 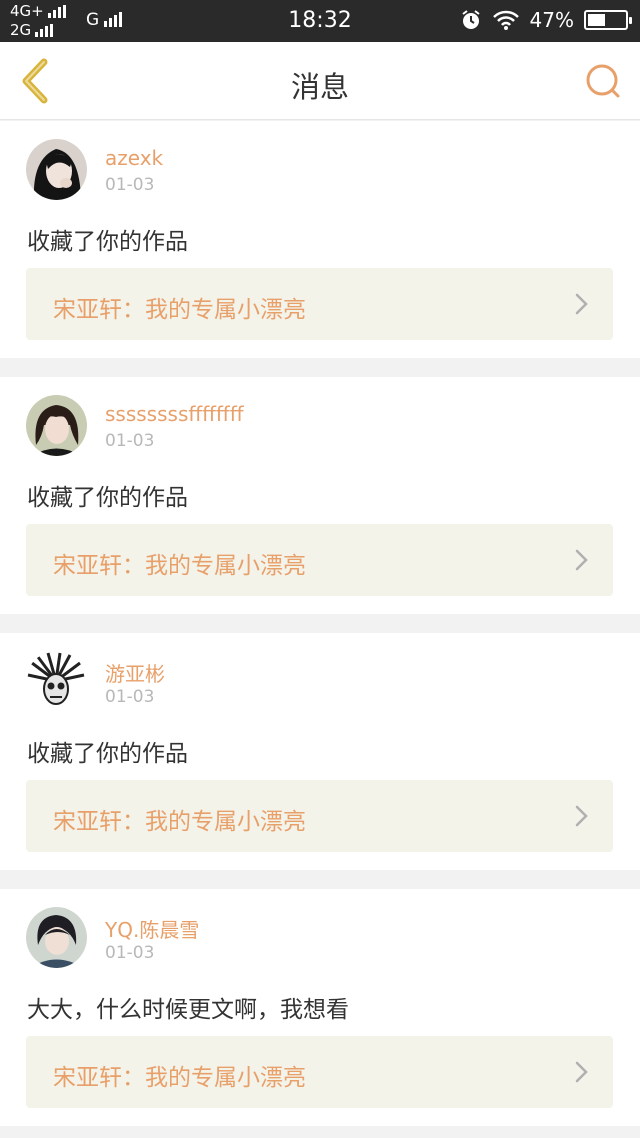 I want to click on top-nav-bar: 消息, so click(x=320, y=81).